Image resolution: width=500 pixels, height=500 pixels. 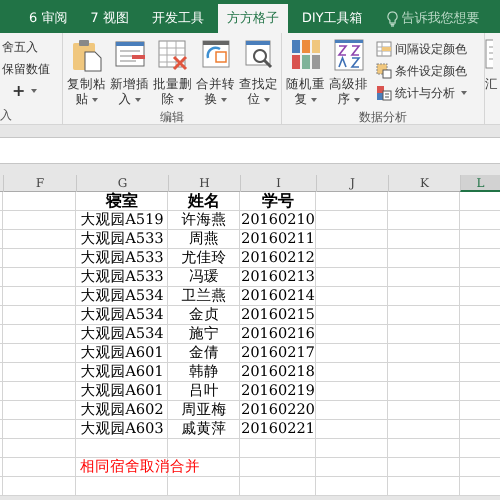 What do you see at coordinates (258, 72) in the screenshot?
I see `ribbon-button: 查找定 位` at bounding box center [258, 72].